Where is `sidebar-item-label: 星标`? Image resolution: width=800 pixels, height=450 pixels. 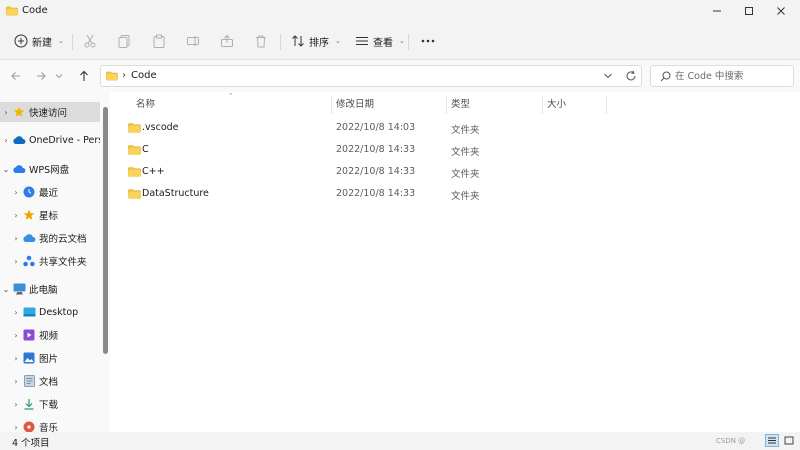 sidebar-item-label: 星标 is located at coordinates (49, 216).